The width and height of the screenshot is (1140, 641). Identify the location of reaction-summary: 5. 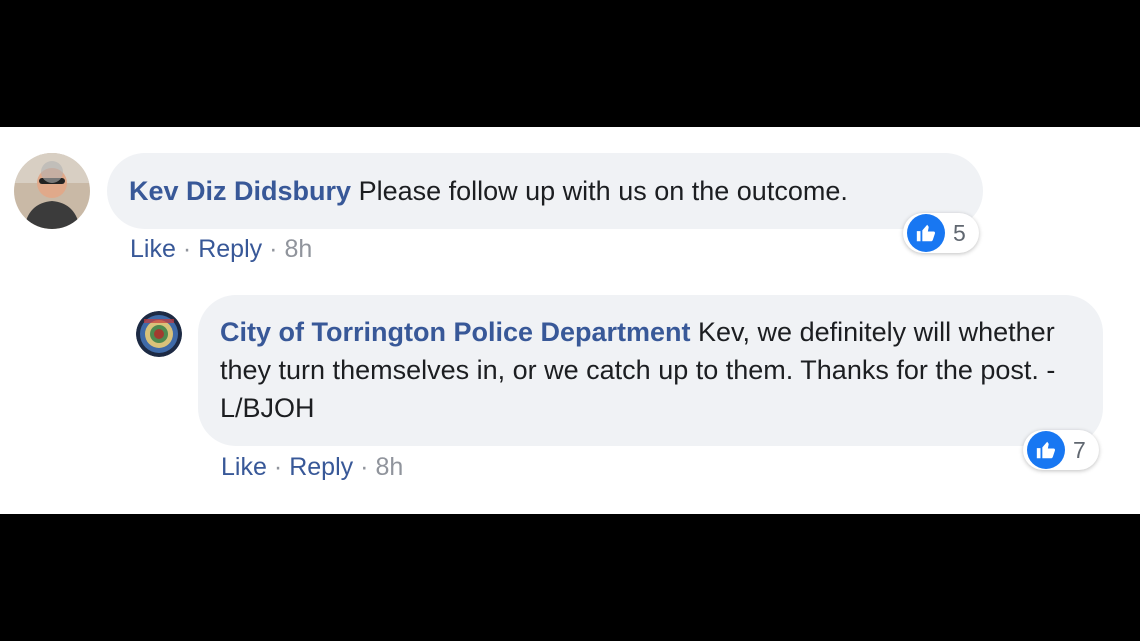
(941, 233).